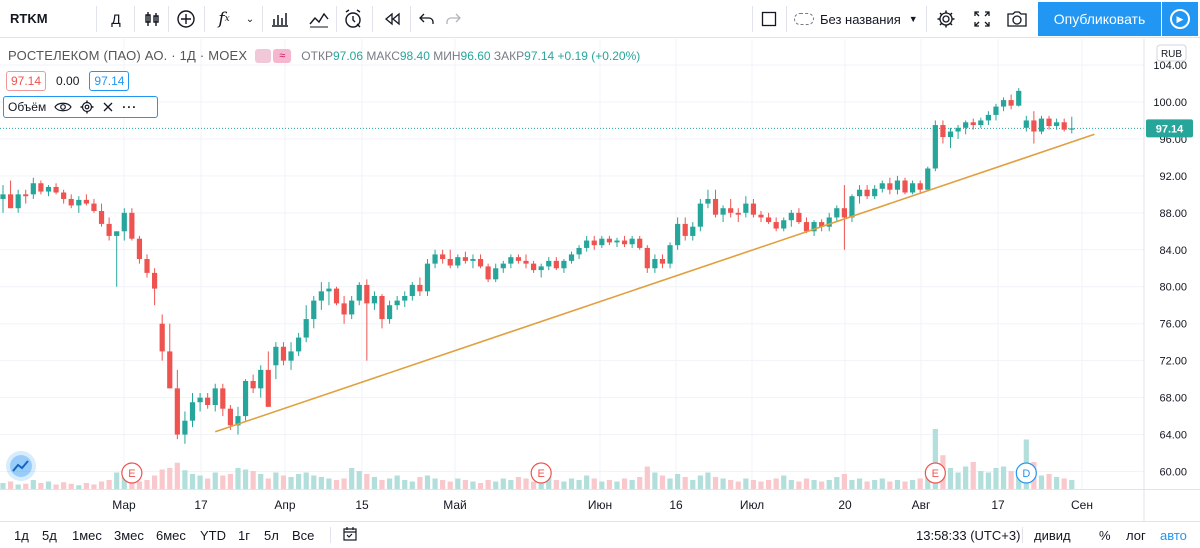 The height and width of the screenshot is (548, 1200). I want to click on candles-chart-type-icon, so click(152, 19).